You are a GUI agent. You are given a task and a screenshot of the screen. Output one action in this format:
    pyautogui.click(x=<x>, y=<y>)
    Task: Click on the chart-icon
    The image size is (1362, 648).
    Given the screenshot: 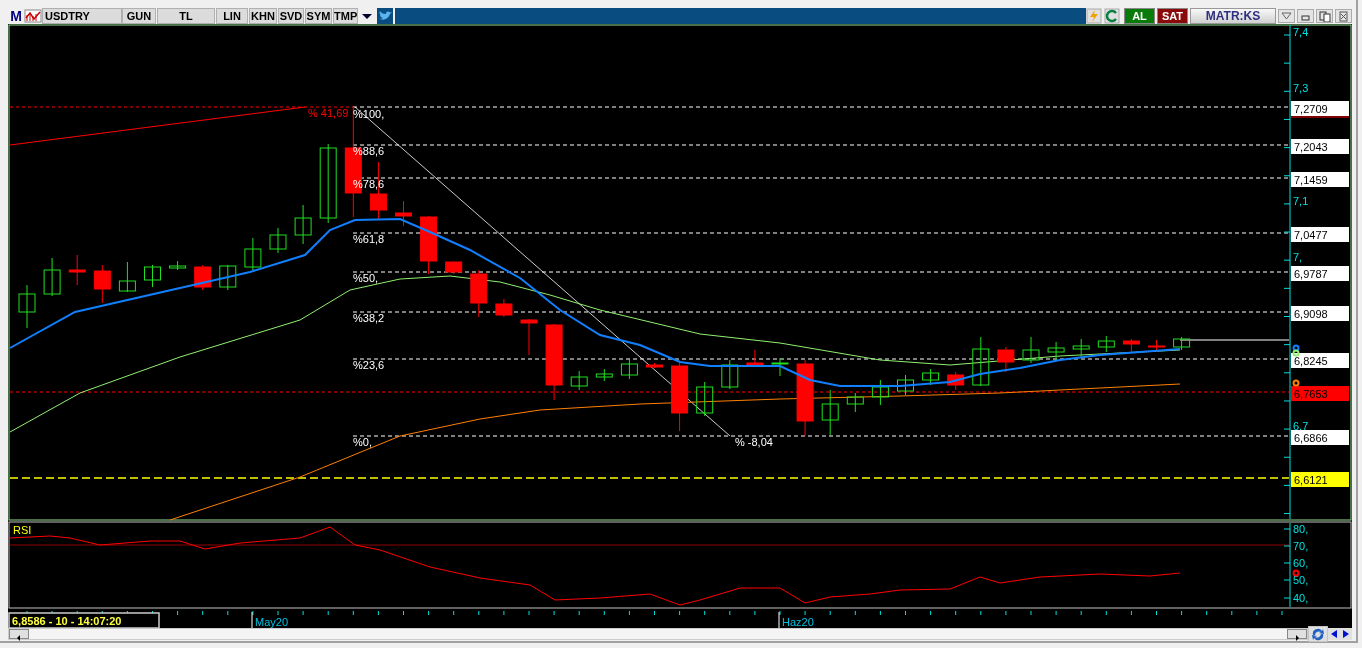 What is the action you would take?
    pyautogui.click(x=33, y=16)
    